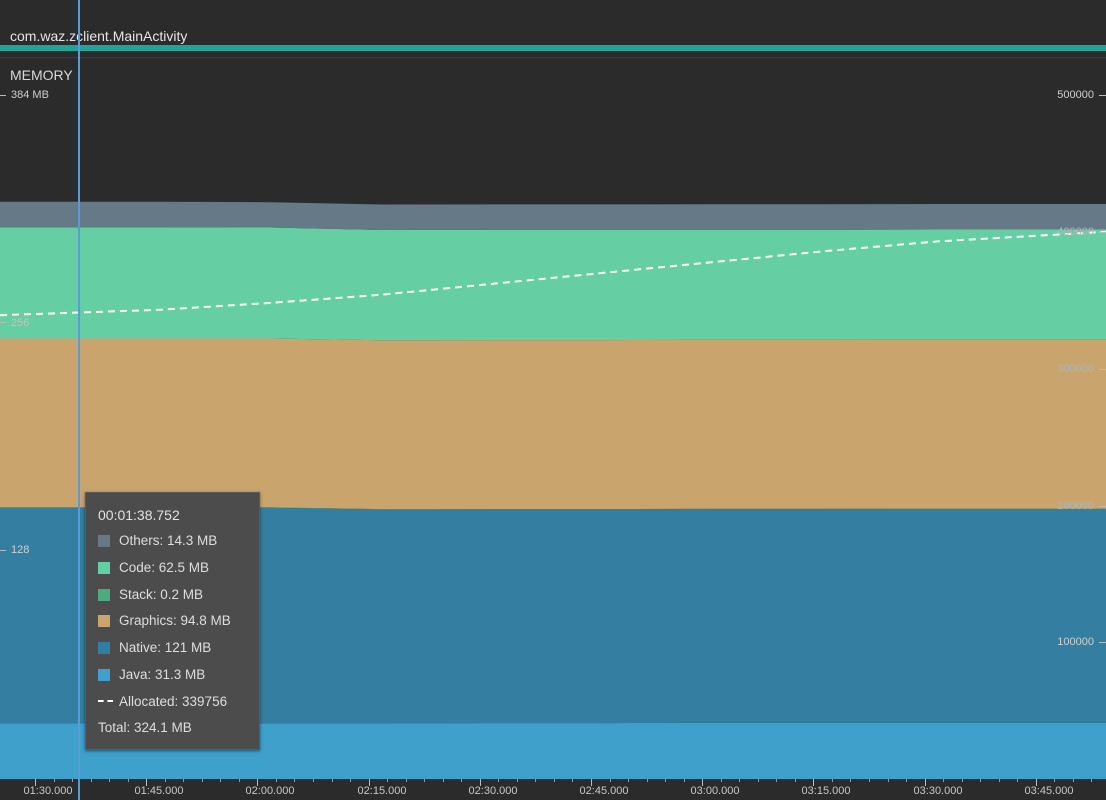  Describe the element at coordinates (48, 791) in the screenshot. I see `time-axis-label: 01:30.000` at that location.